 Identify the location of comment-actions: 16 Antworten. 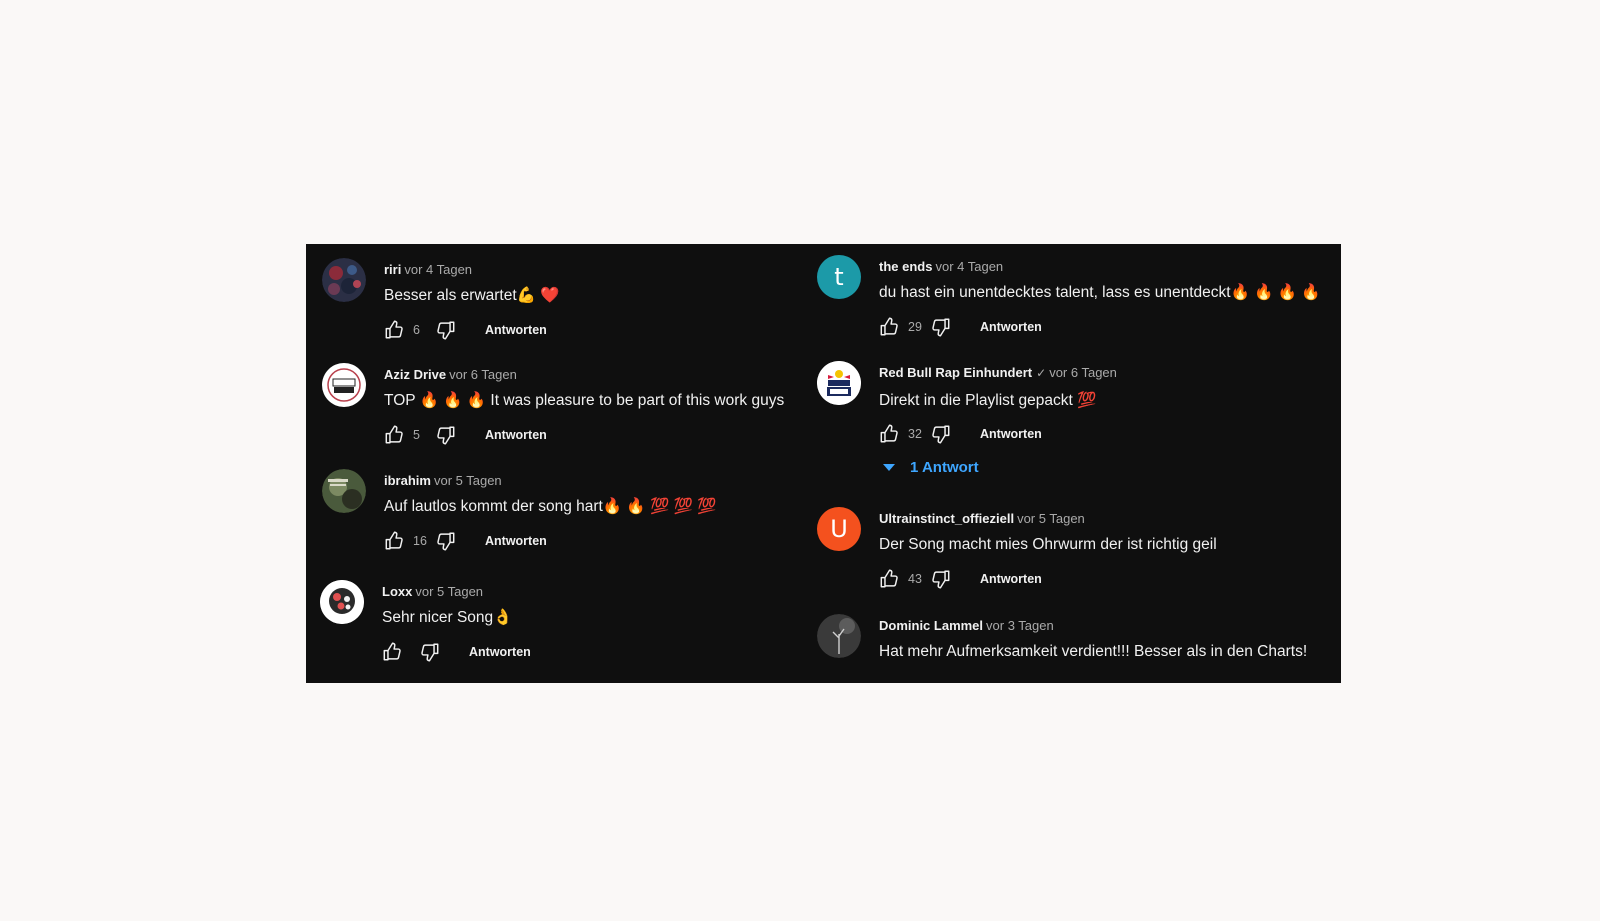
(465, 541).